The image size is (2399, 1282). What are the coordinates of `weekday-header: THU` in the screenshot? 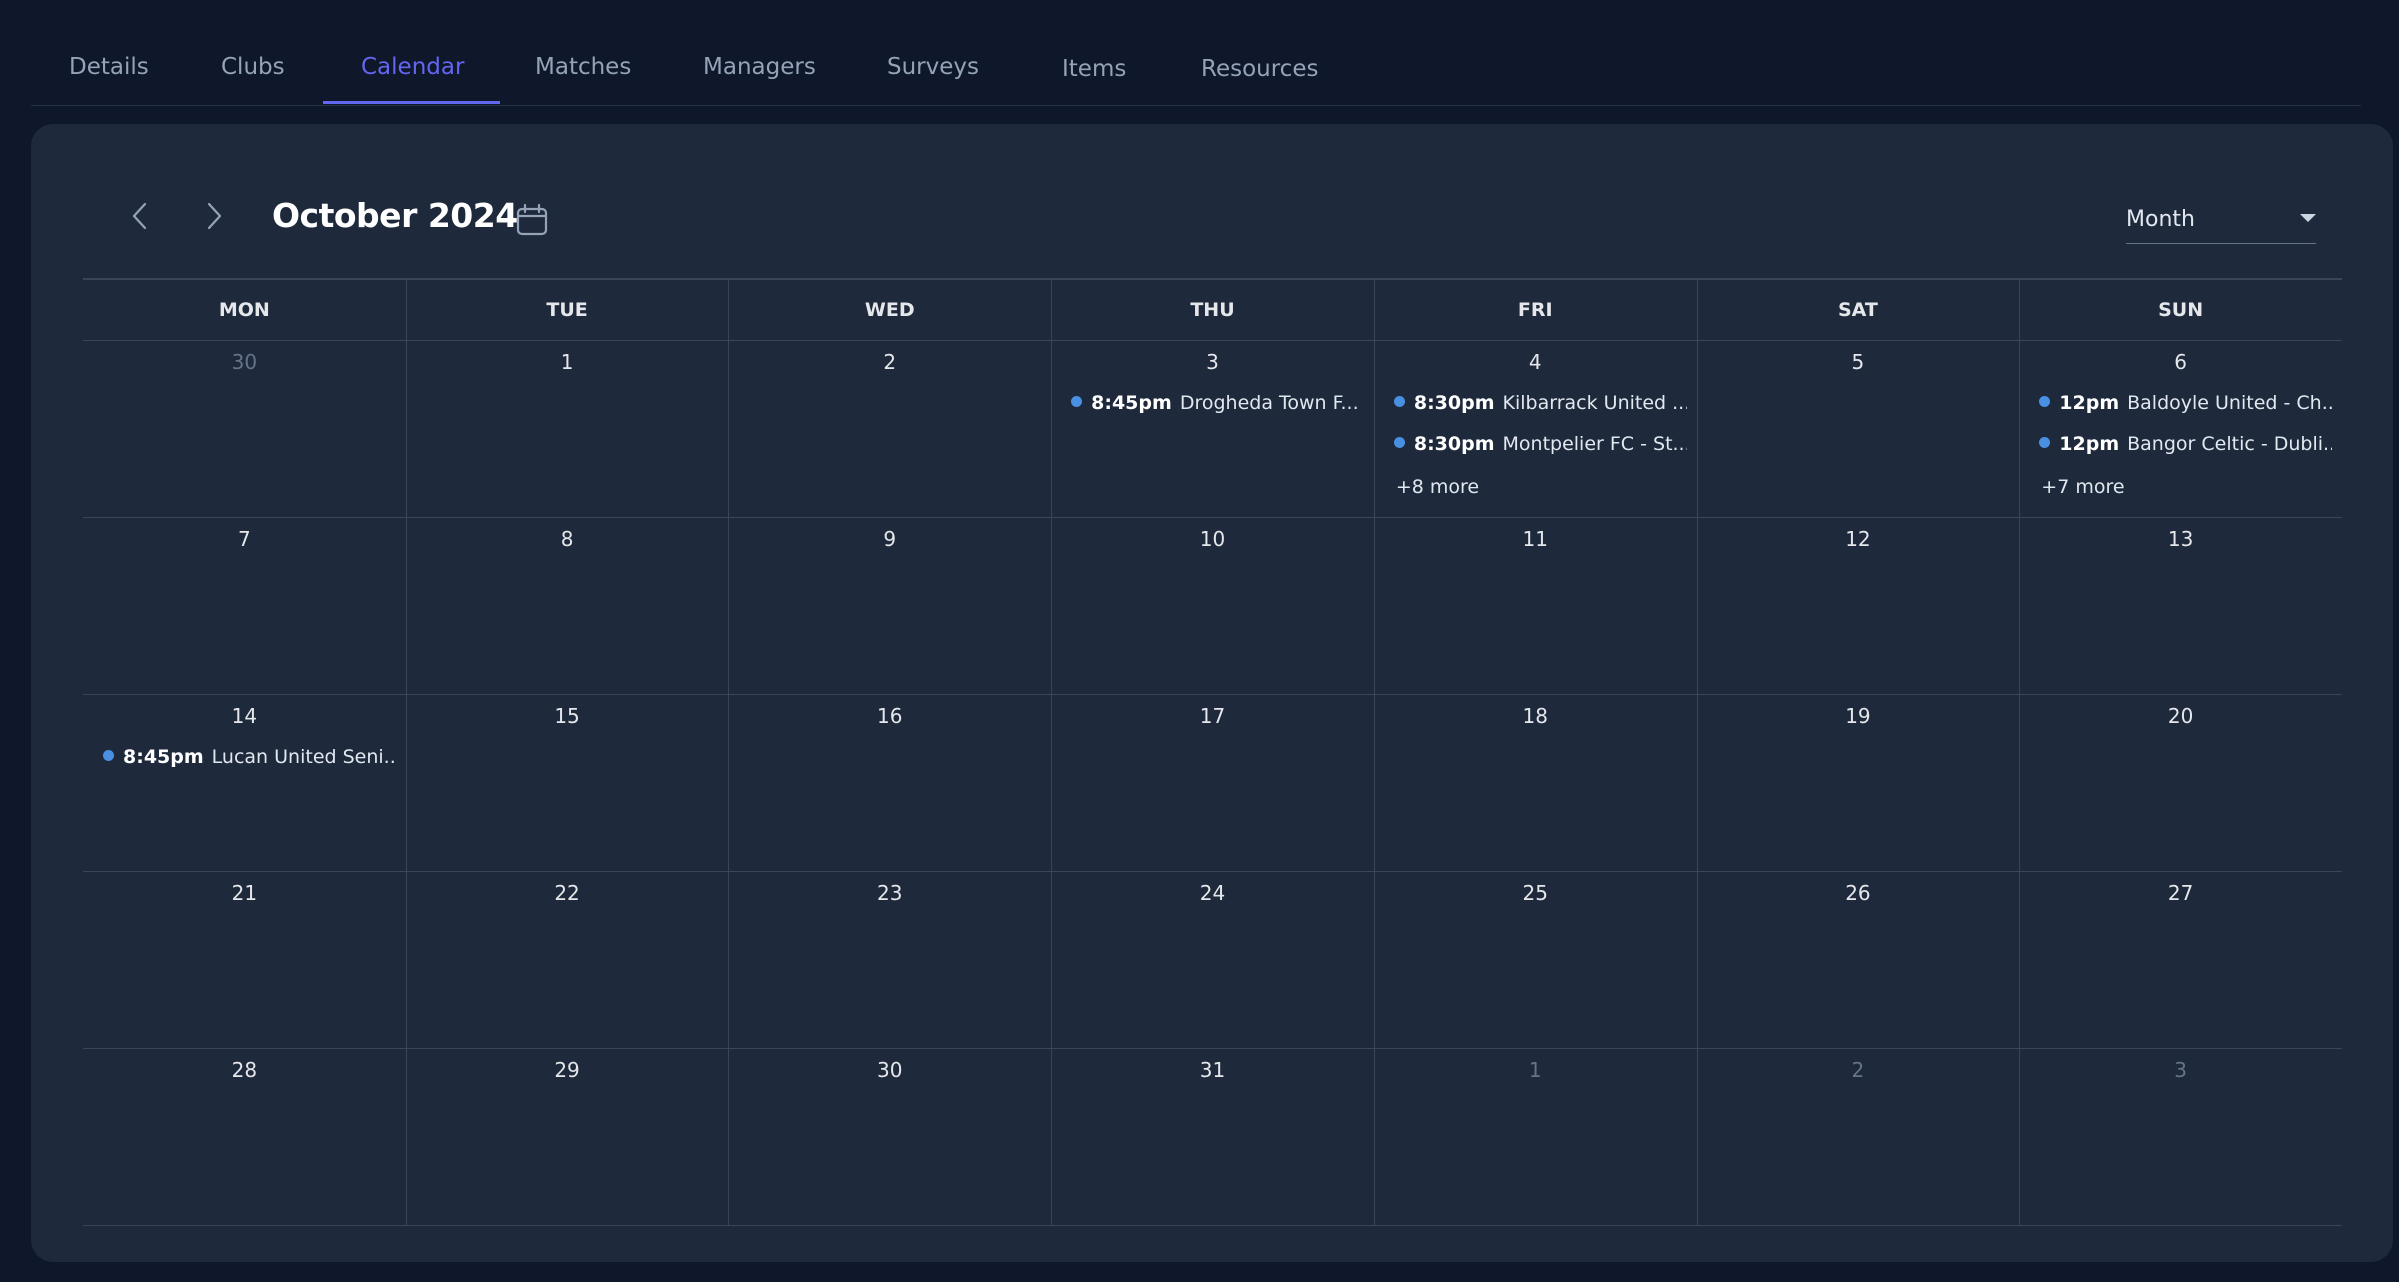 It's located at (1212, 310).